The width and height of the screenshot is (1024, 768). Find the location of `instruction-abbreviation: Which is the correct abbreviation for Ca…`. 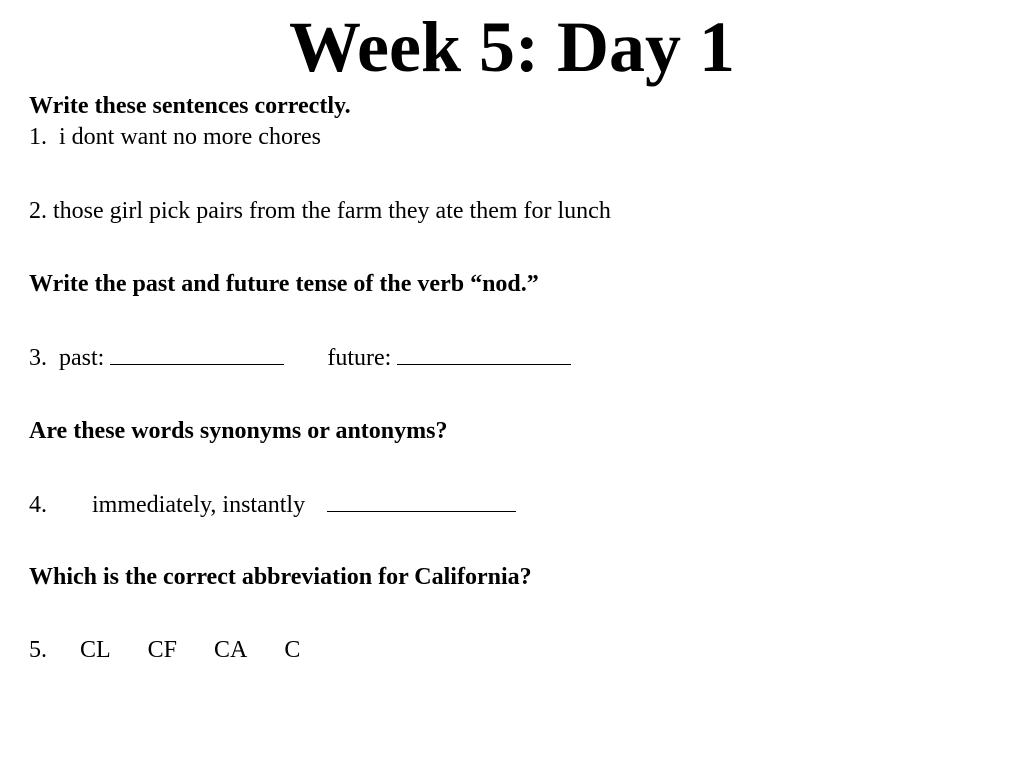

instruction-abbreviation: Which is the correct abbreviation for Ca… is located at coordinates (280, 577).